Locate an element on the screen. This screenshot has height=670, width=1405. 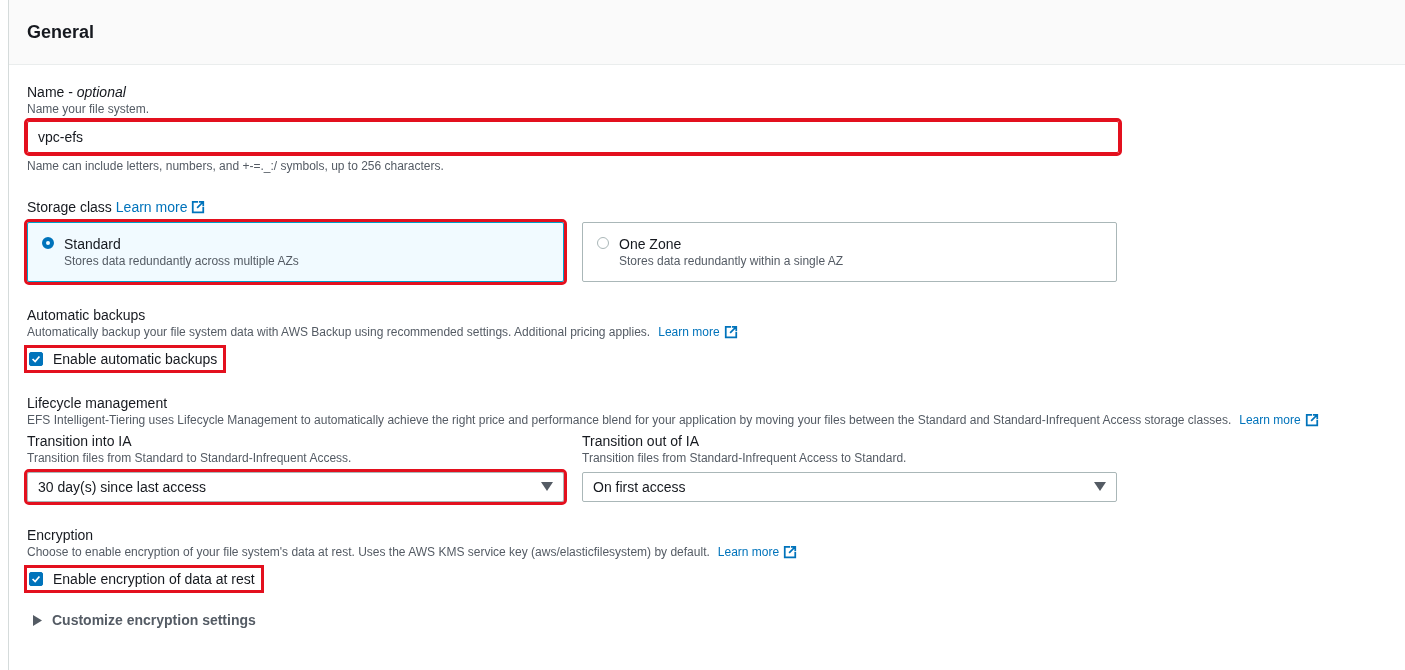
option-title: Standard is located at coordinates (93, 244).